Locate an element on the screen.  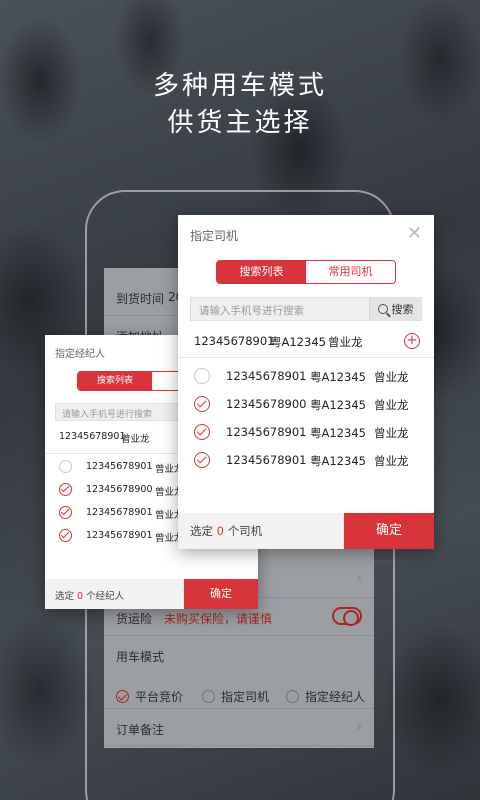
driver-list-item: 12345678900 粤A12345 曾业龙 is located at coordinates (306, 405).